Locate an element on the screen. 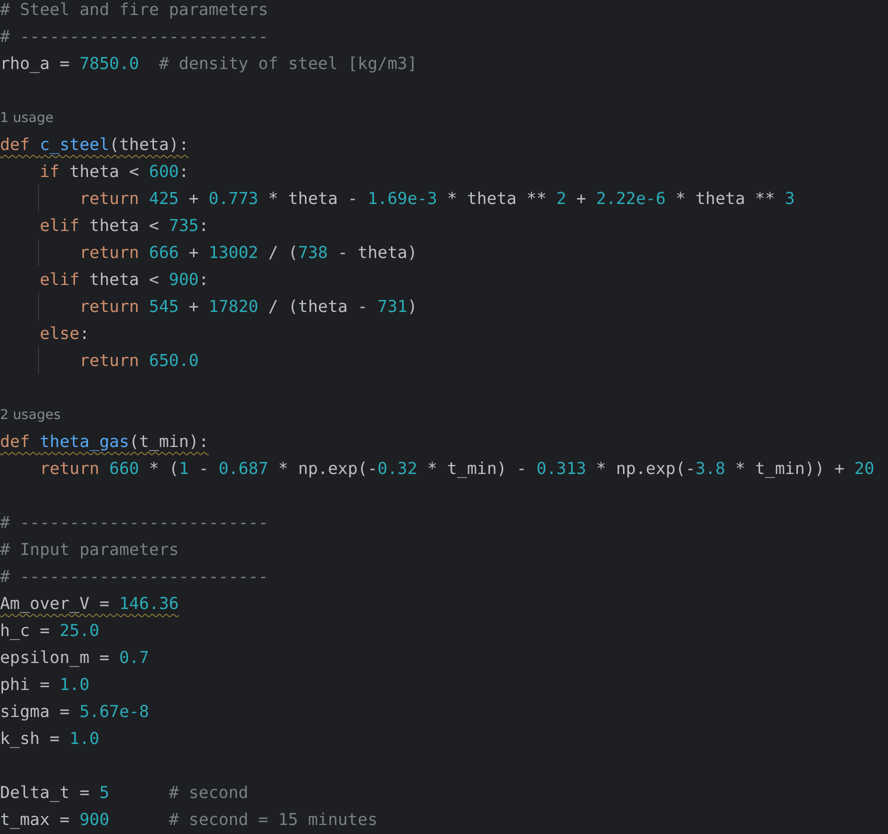 The image size is (888, 834). code-line: return 545 + 17820 / (theta - 731) is located at coordinates (248, 306).